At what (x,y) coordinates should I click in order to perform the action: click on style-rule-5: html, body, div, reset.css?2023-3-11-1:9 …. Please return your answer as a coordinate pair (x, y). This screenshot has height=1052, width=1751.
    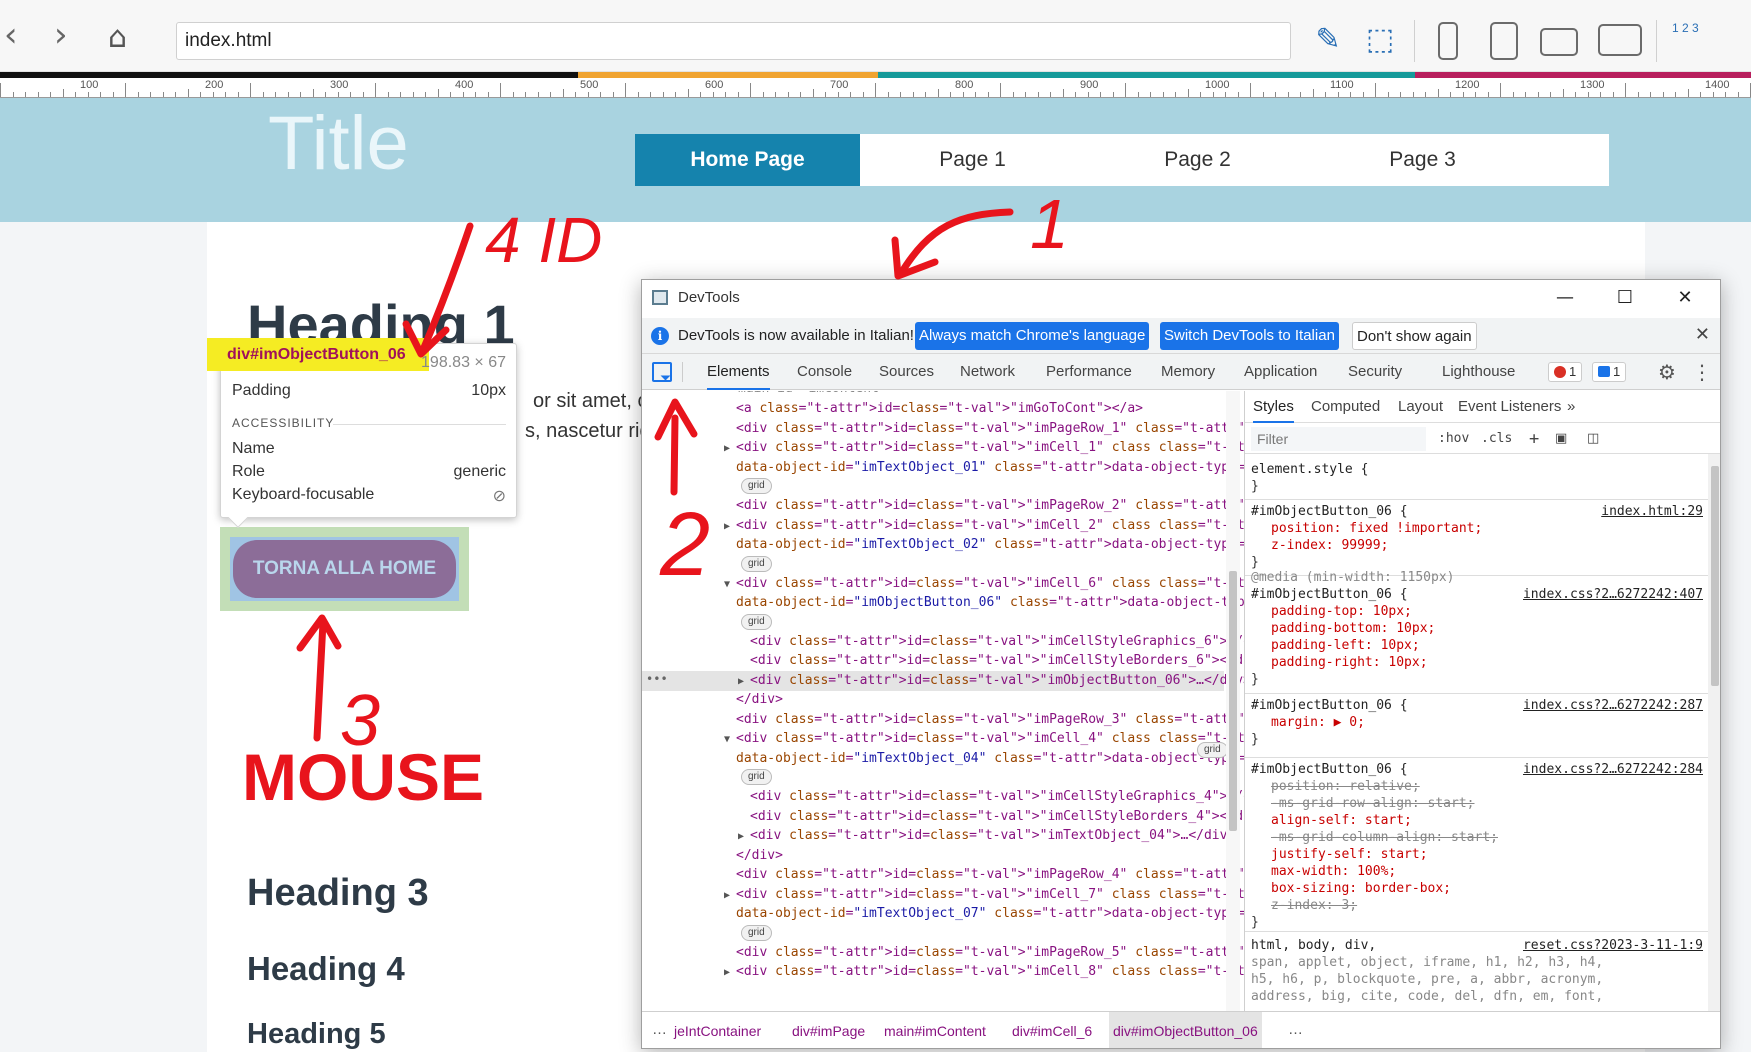
    Looking at the image, I should click on (1477, 971).